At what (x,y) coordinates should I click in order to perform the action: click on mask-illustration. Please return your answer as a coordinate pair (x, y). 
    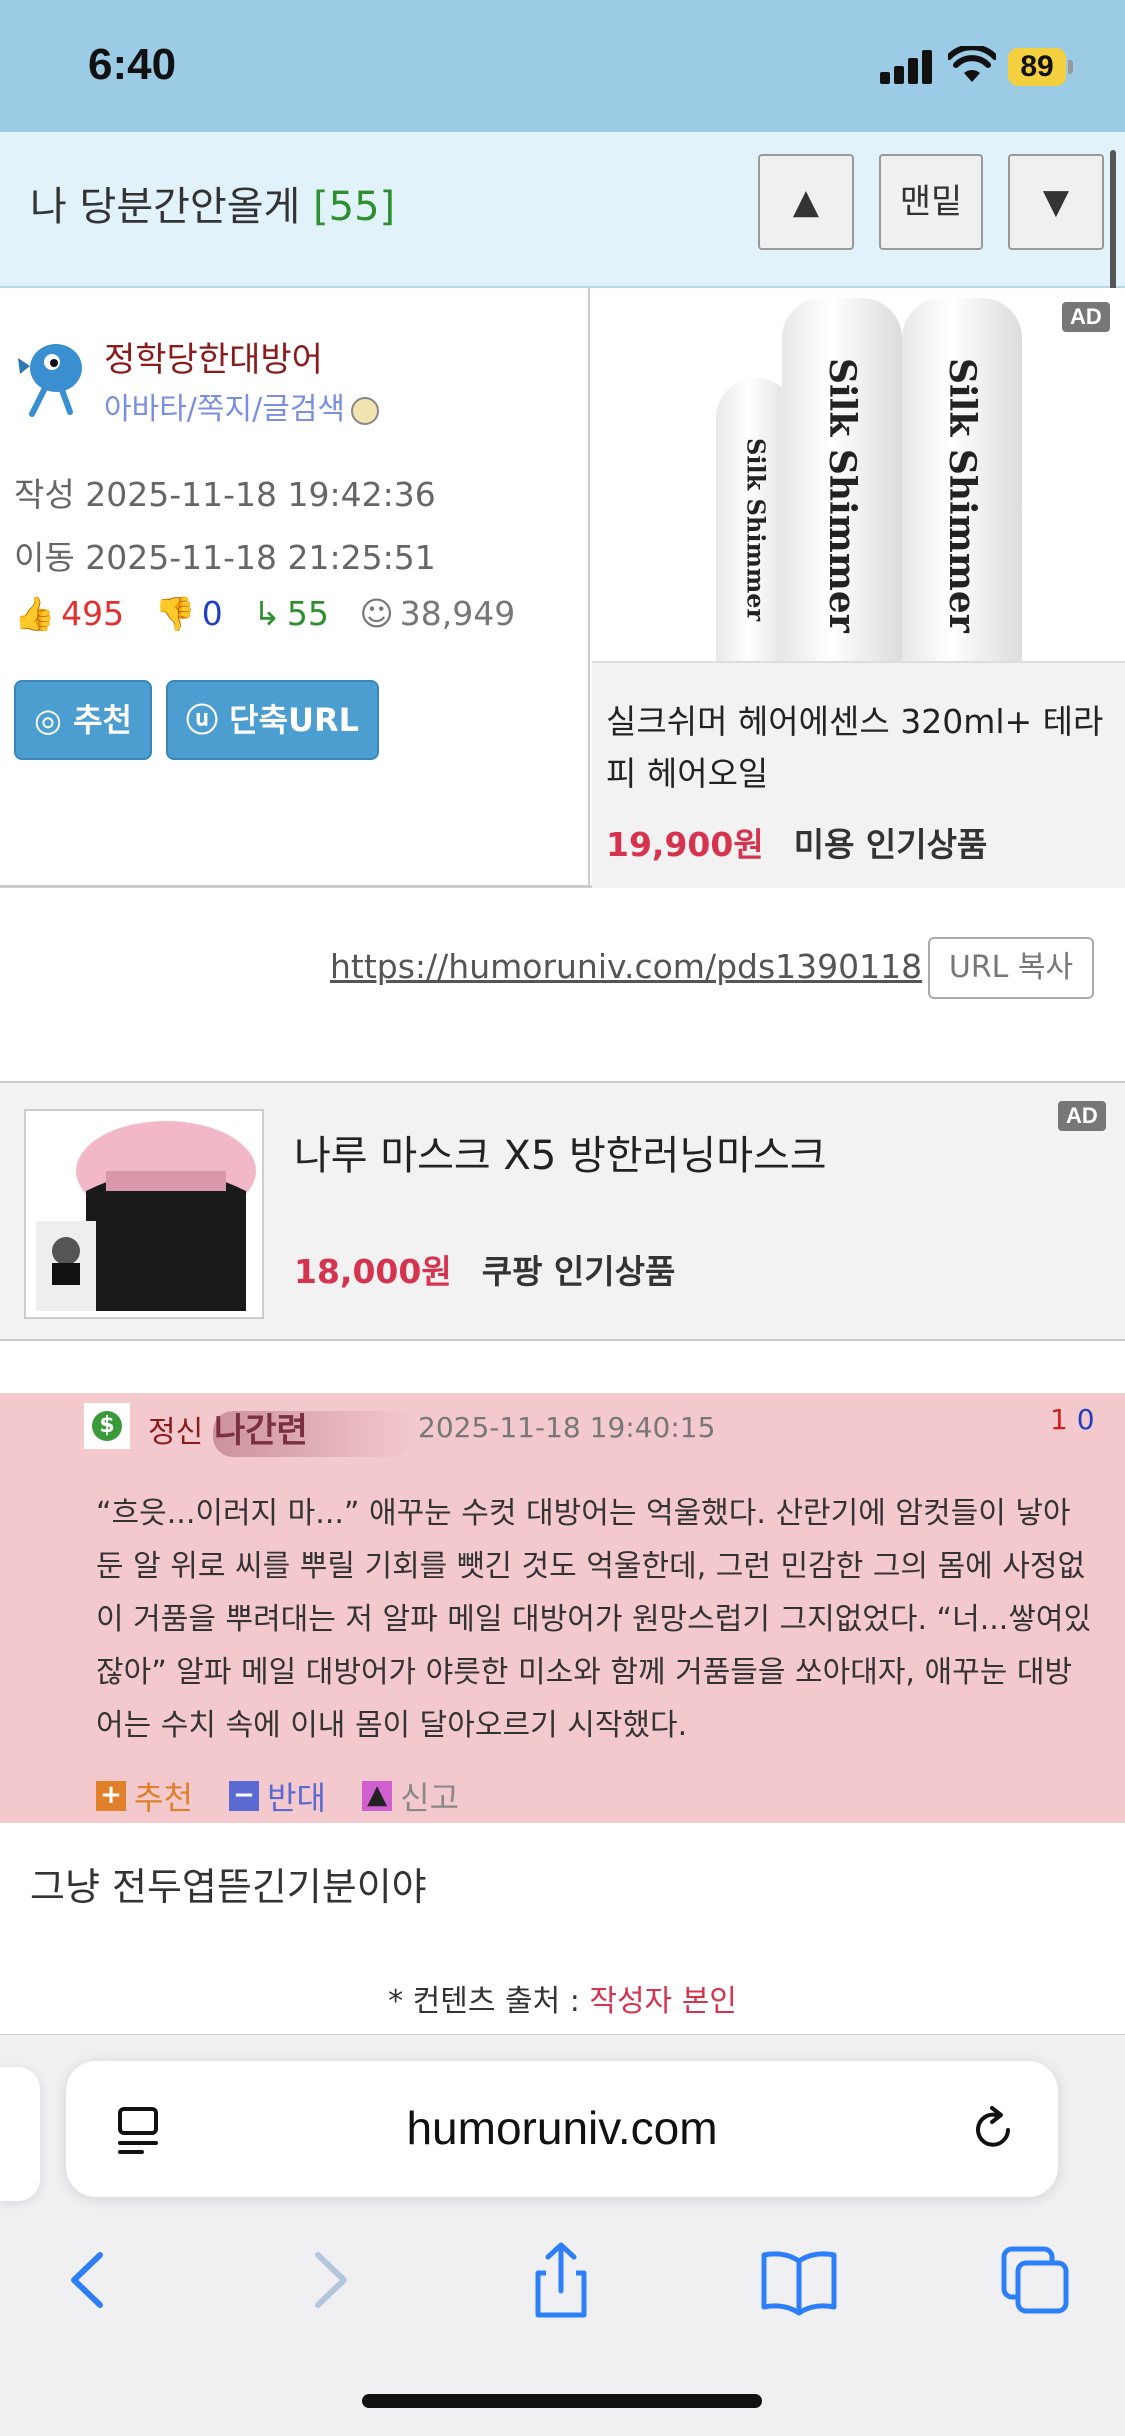
    Looking at the image, I should click on (144, 1214).